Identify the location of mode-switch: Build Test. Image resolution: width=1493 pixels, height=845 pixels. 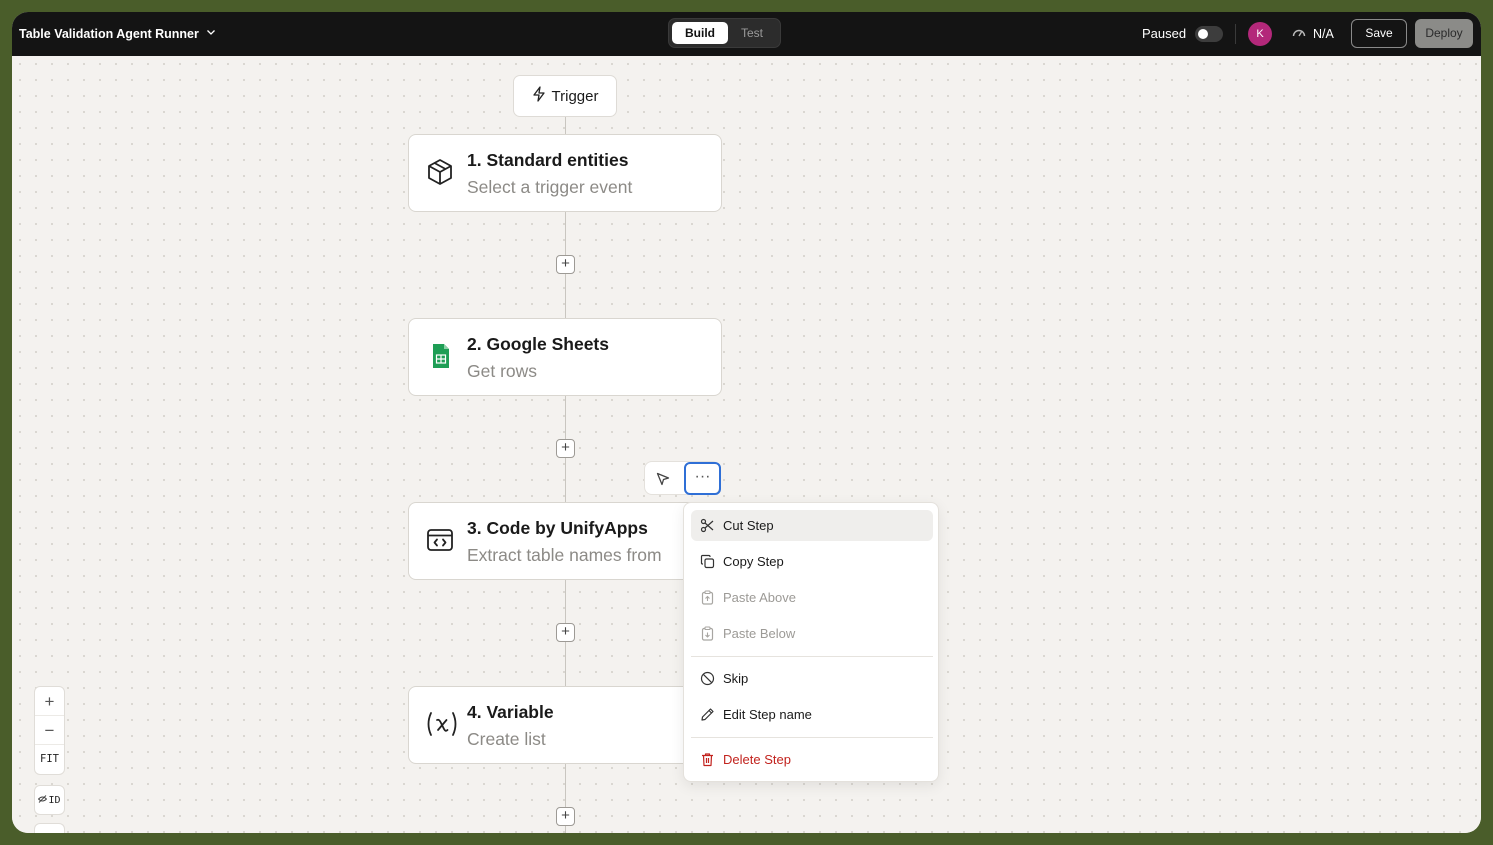
(724, 33).